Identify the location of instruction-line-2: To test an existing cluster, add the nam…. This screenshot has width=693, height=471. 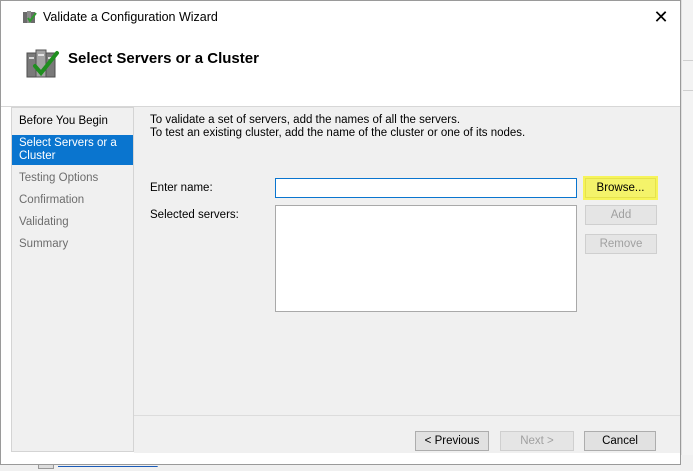
(338, 133).